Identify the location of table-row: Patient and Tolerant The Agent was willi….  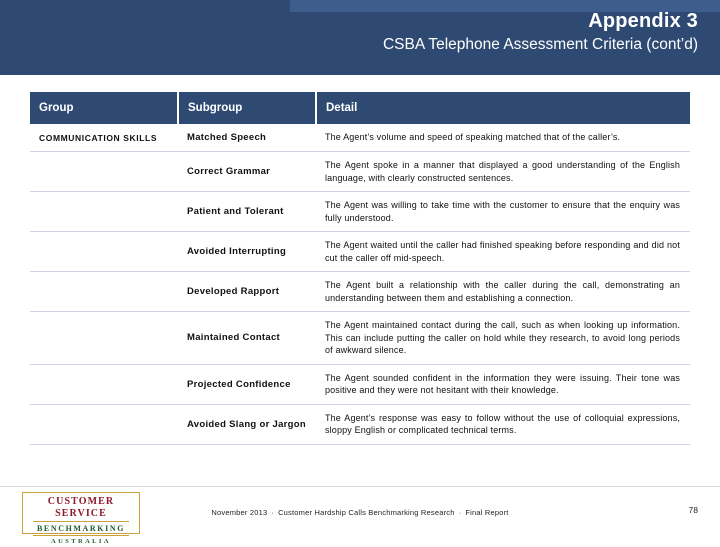
(360, 211).